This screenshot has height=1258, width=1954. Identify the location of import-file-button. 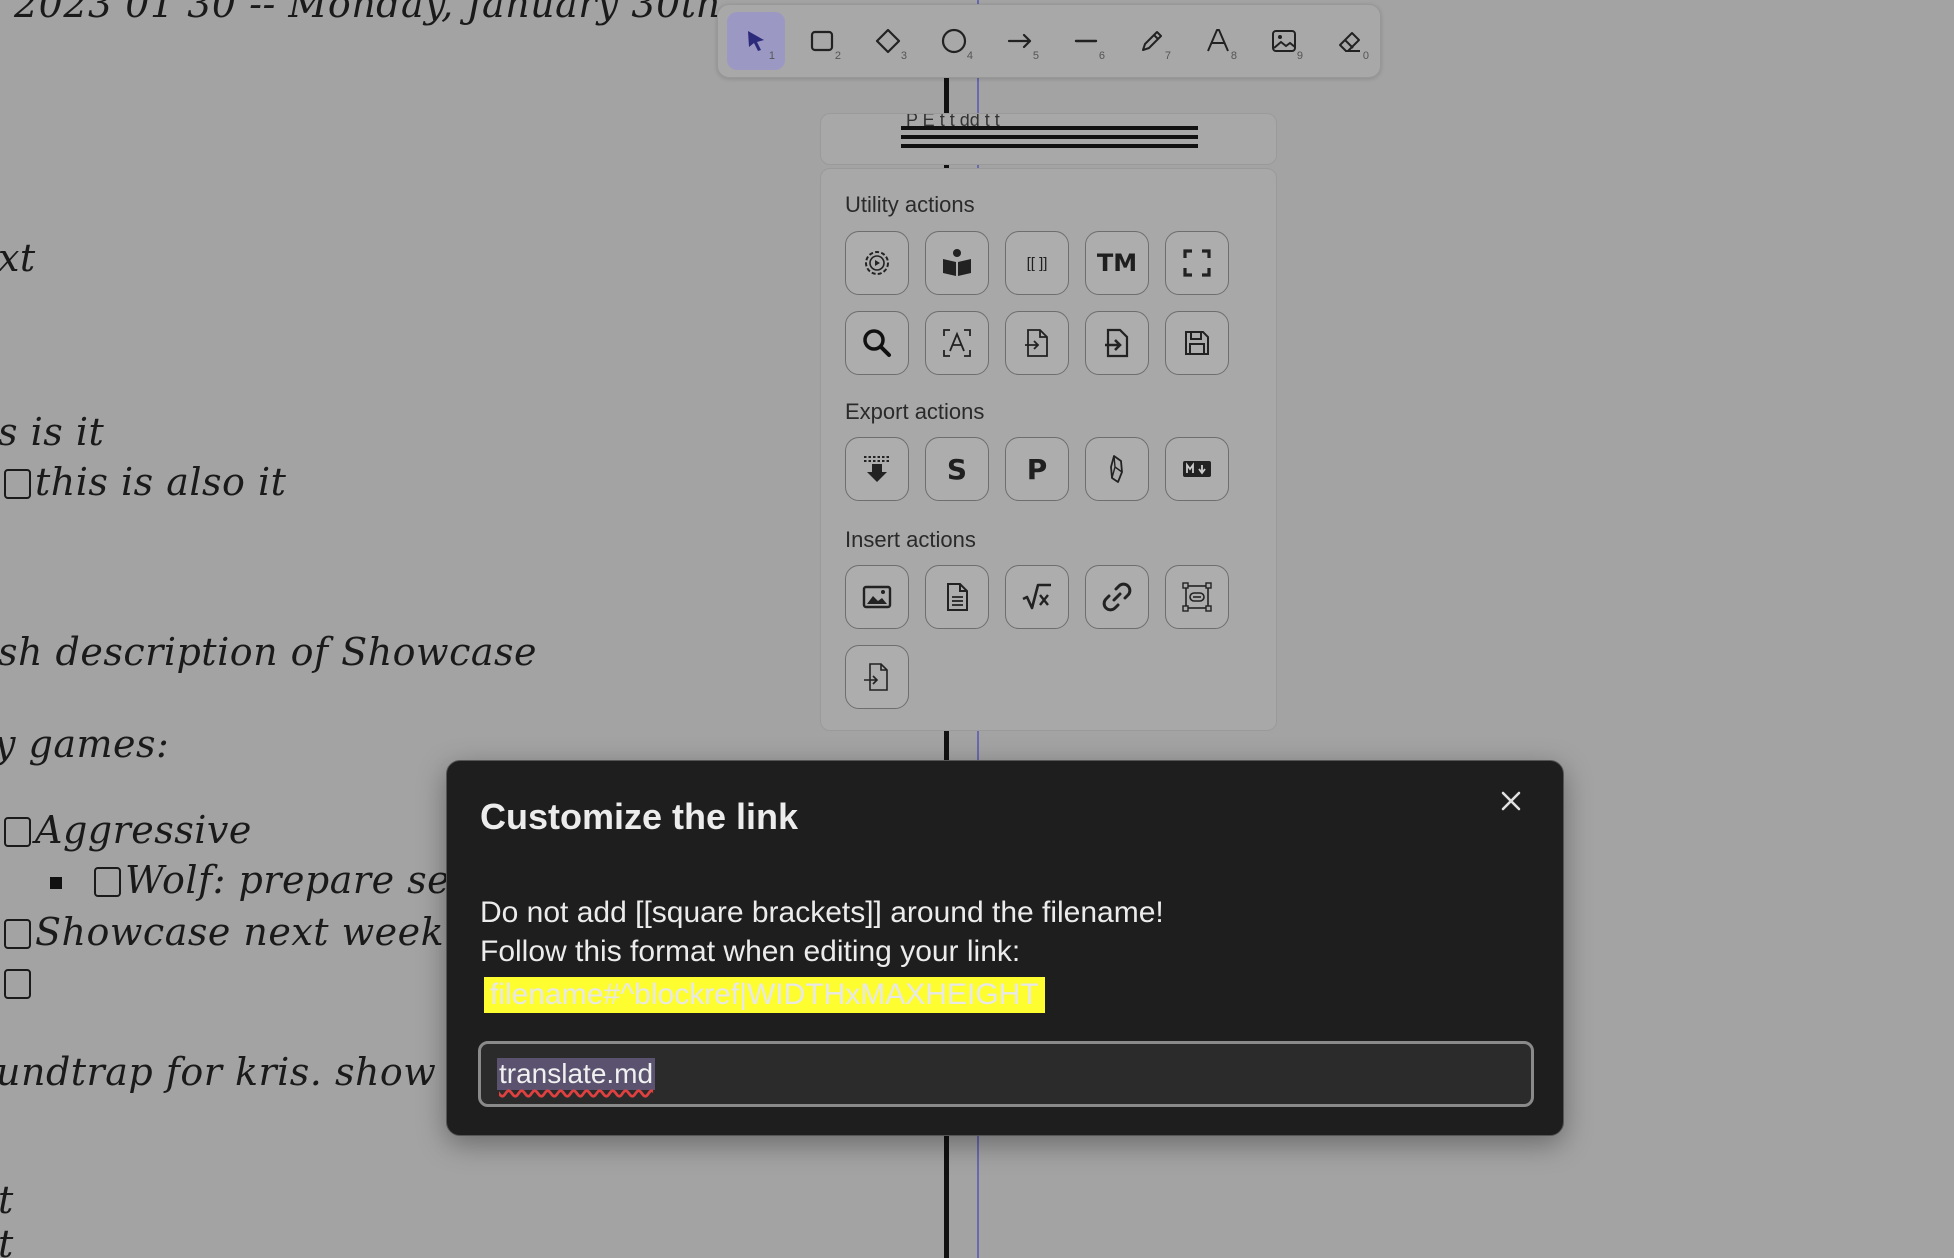
(1117, 343).